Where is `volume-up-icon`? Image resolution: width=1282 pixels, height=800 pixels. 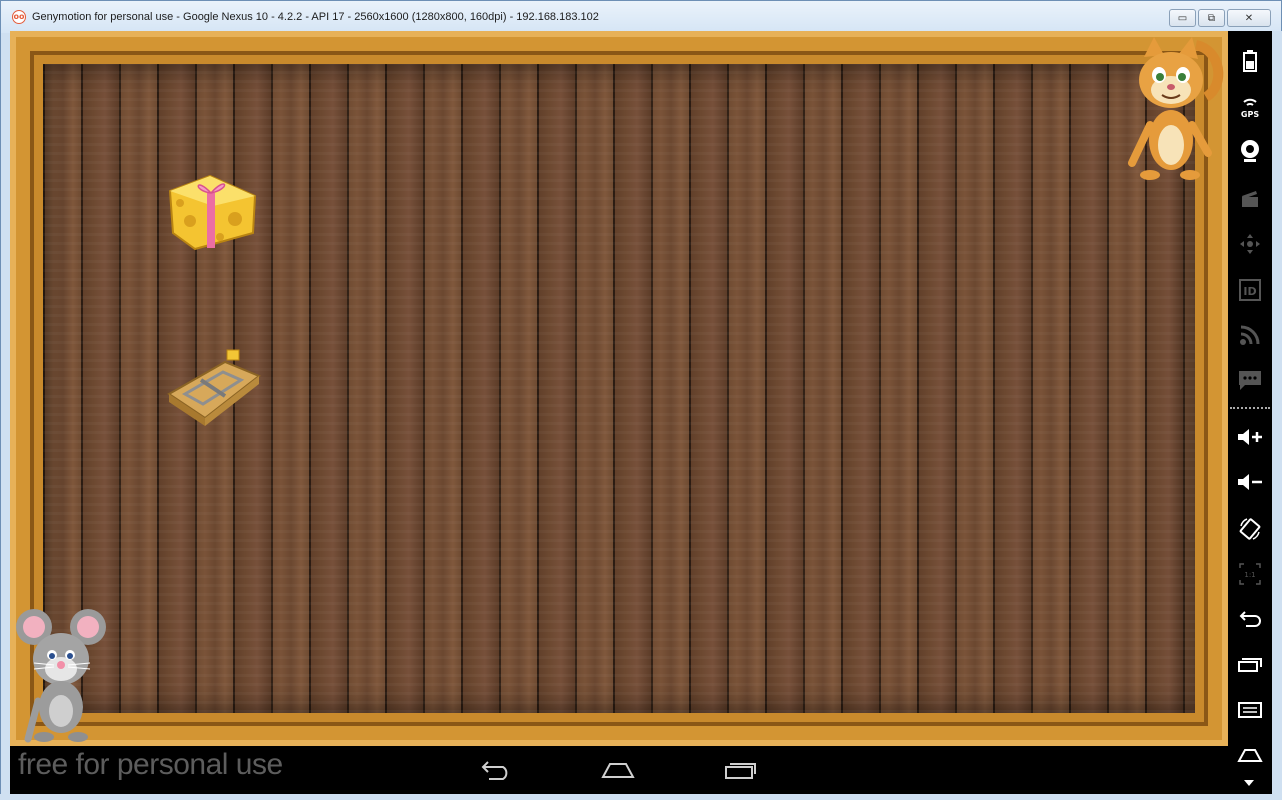
volume-up-icon is located at coordinates (1250, 437).